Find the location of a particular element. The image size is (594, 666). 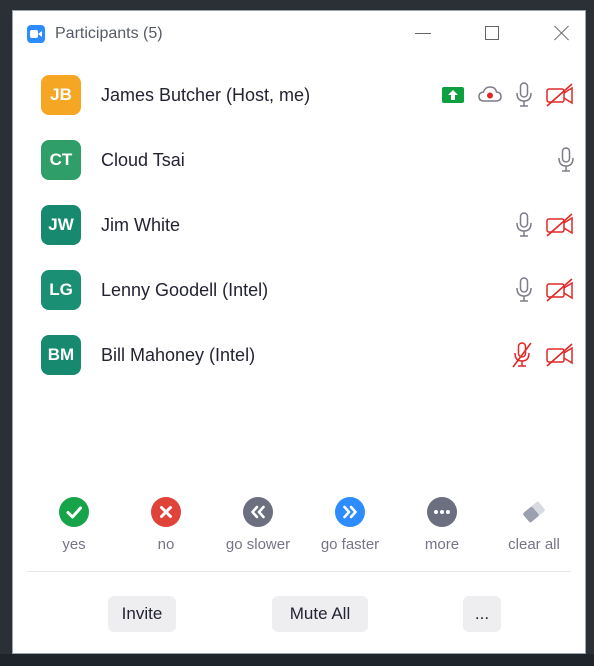

reaction-label: more is located at coordinates (442, 544).